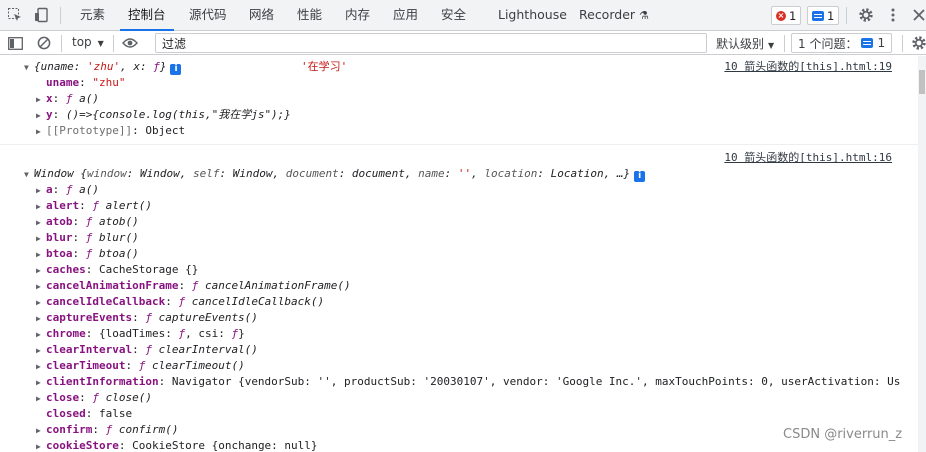 This screenshot has height=452, width=926. What do you see at coordinates (100, 66) in the screenshot?
I see `object-preview: {uname: 'zhu', x: ƒ}` at bounding box center [100, 66].